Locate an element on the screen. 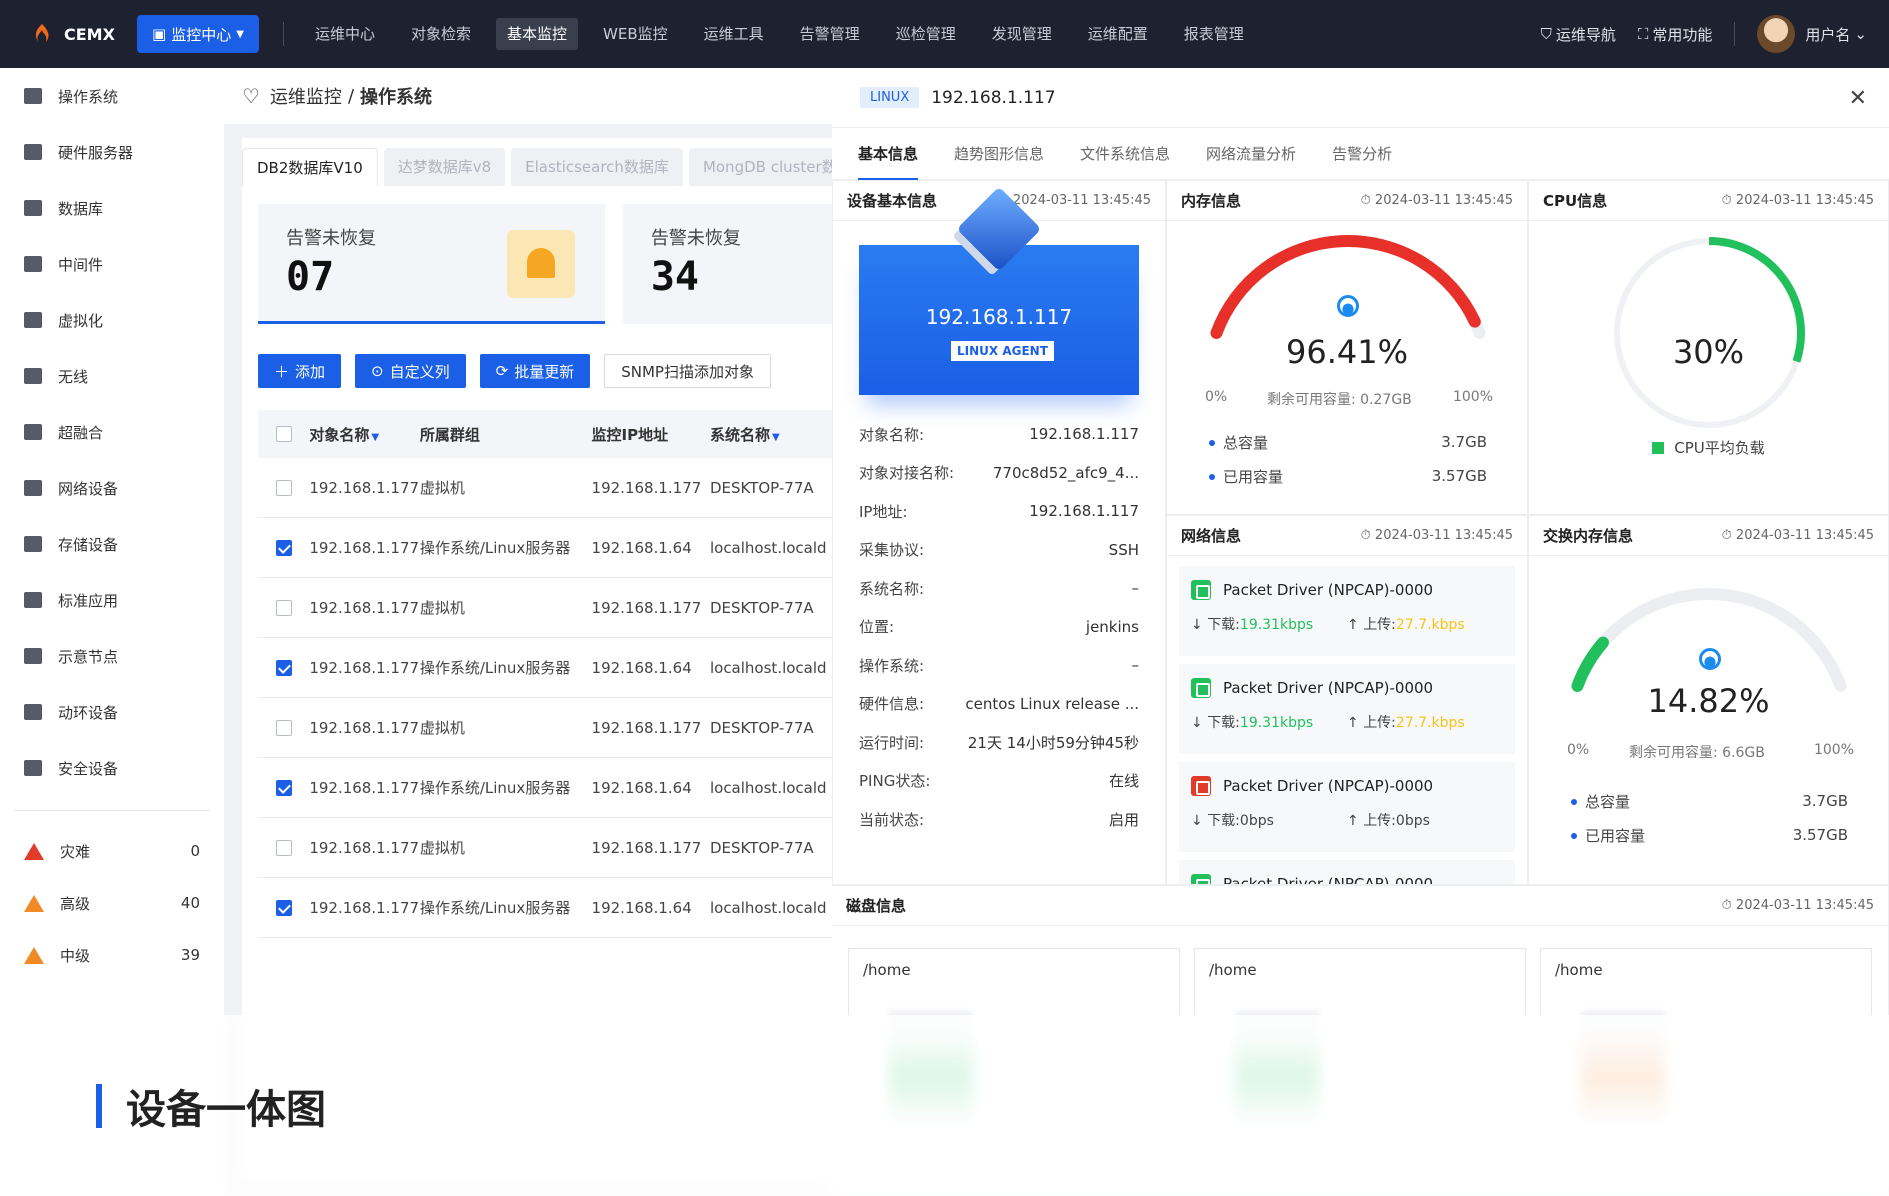  chart-icon is located at coordinates (33, 320).